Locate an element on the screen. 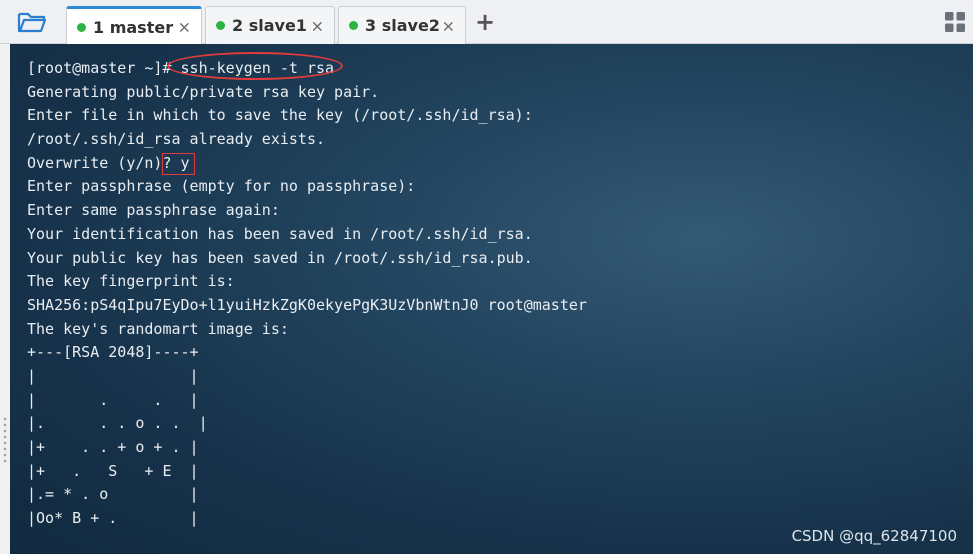  terminal-line: | . . | is located at coordinates (113, 399).